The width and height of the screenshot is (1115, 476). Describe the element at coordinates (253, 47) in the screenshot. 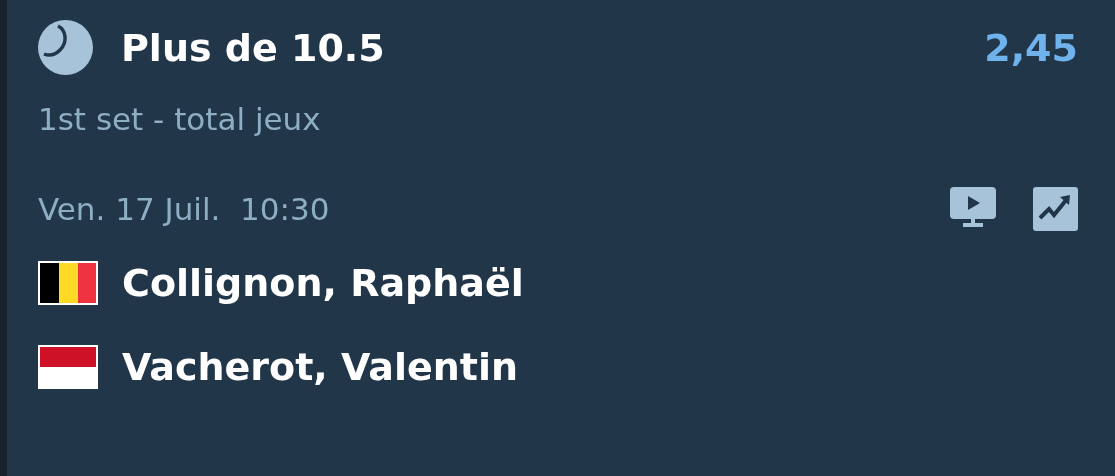

I see `bet-selection: Plus de 10.5` at that location.